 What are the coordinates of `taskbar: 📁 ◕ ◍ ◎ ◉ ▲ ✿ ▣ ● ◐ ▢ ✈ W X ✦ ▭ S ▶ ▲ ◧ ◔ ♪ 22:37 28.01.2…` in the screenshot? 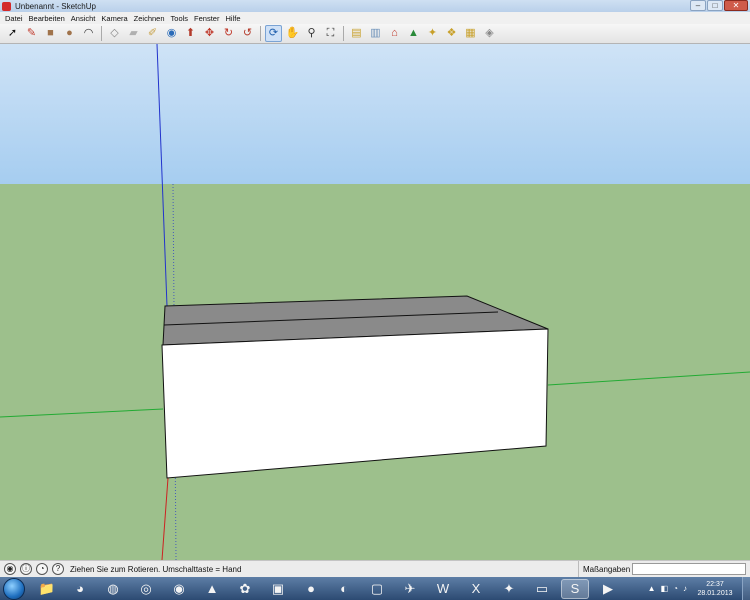 It's located at (375, 588).